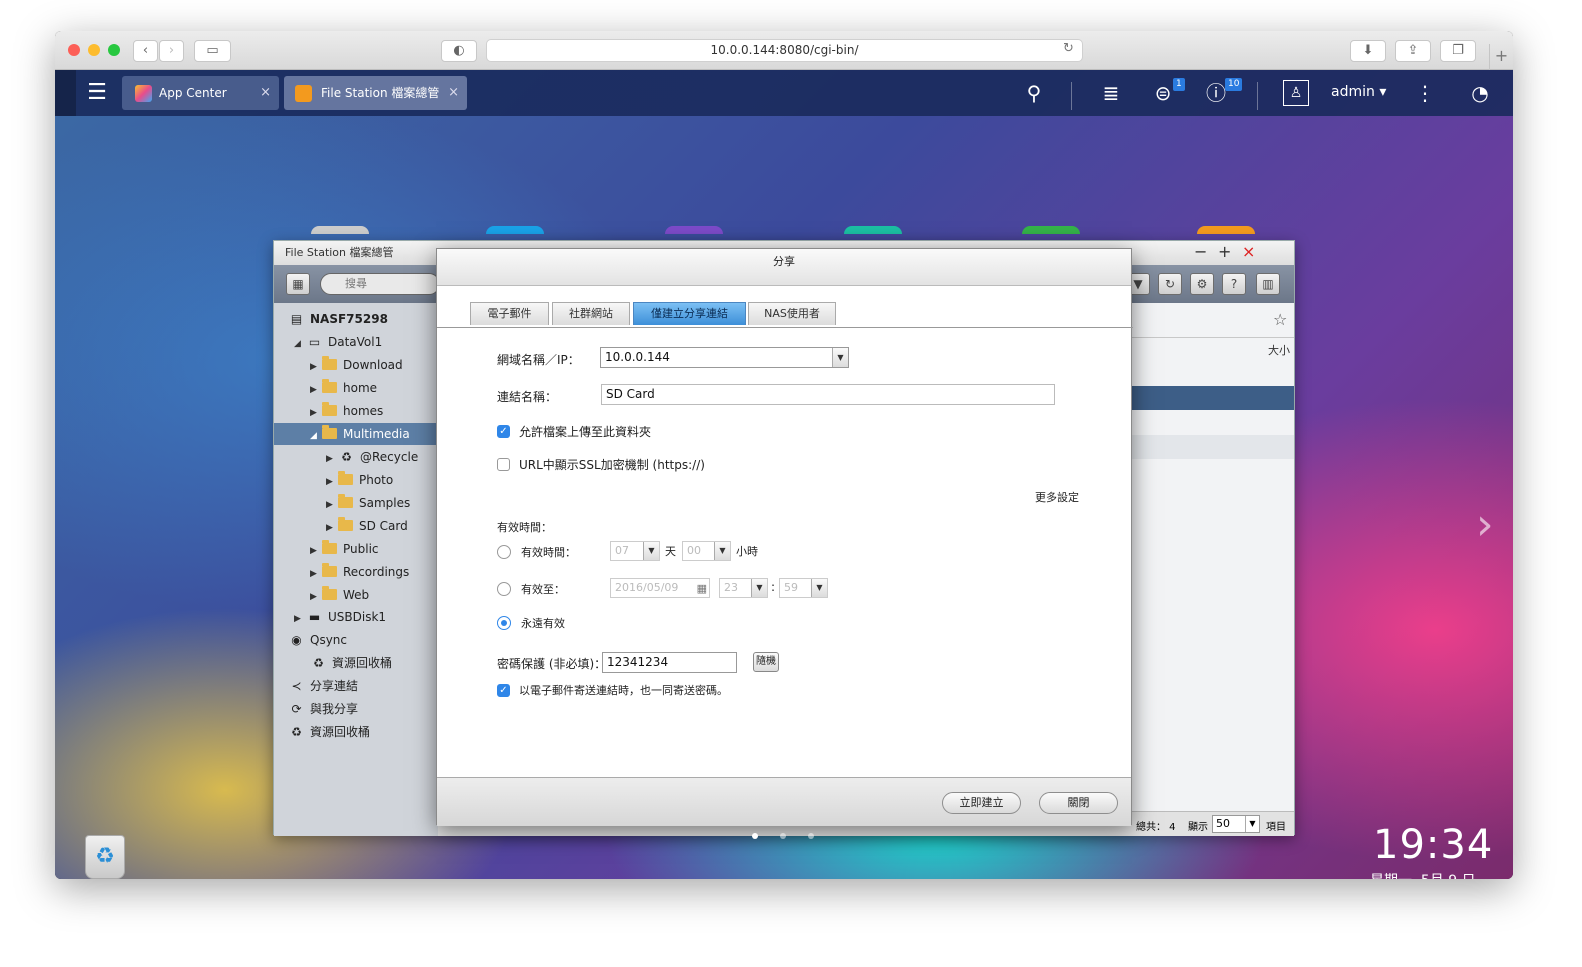  Describe the element at coordinates (344, 549) in the screenshot. I see `tree-item-public: ▶ Public` at that location.